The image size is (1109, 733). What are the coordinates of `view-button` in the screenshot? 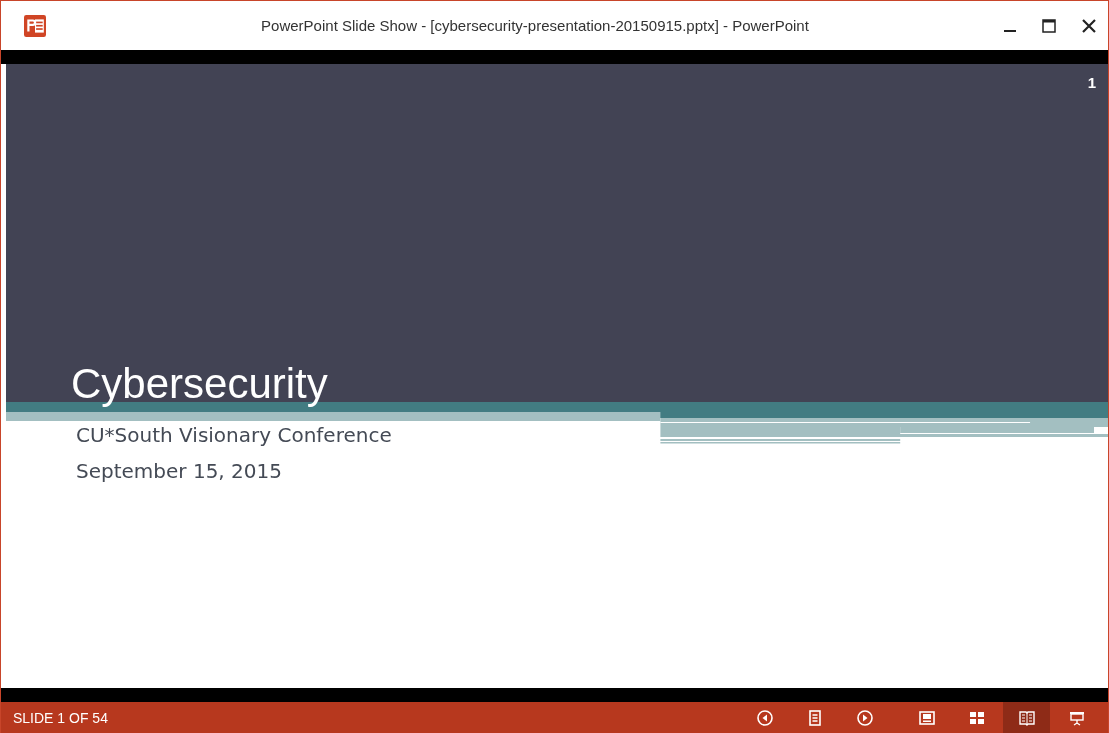 It's located at (1026, 717).